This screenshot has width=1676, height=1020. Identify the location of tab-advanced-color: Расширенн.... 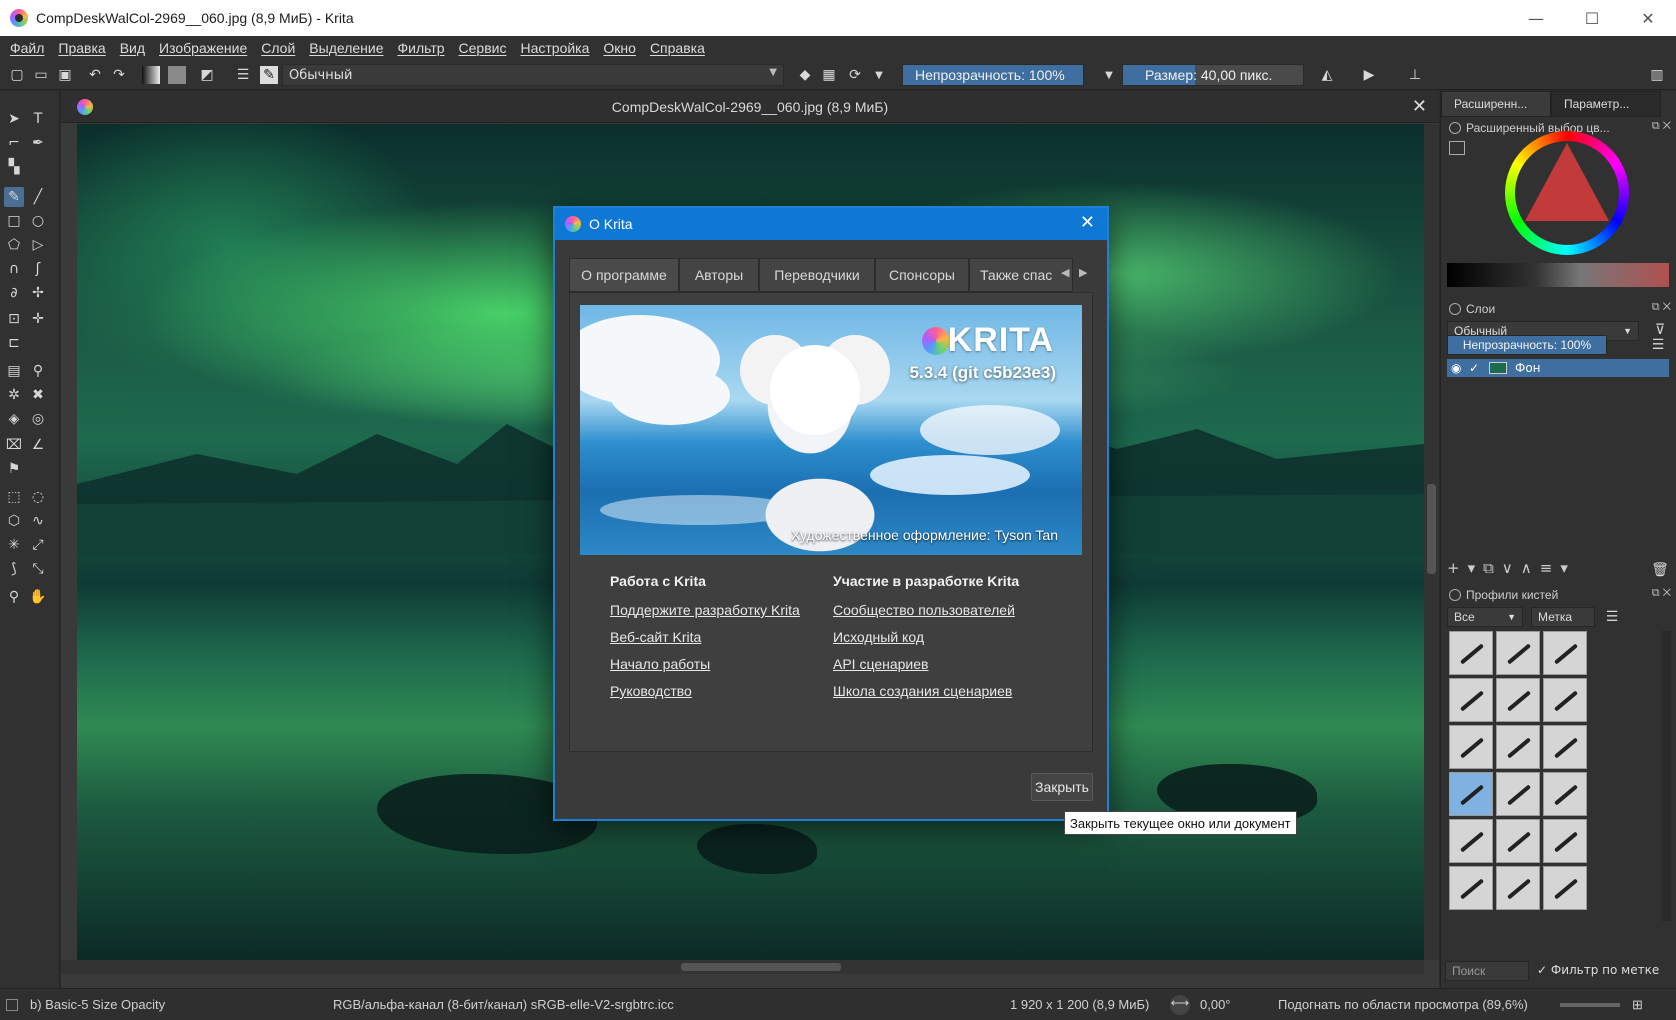
(1496, 104).